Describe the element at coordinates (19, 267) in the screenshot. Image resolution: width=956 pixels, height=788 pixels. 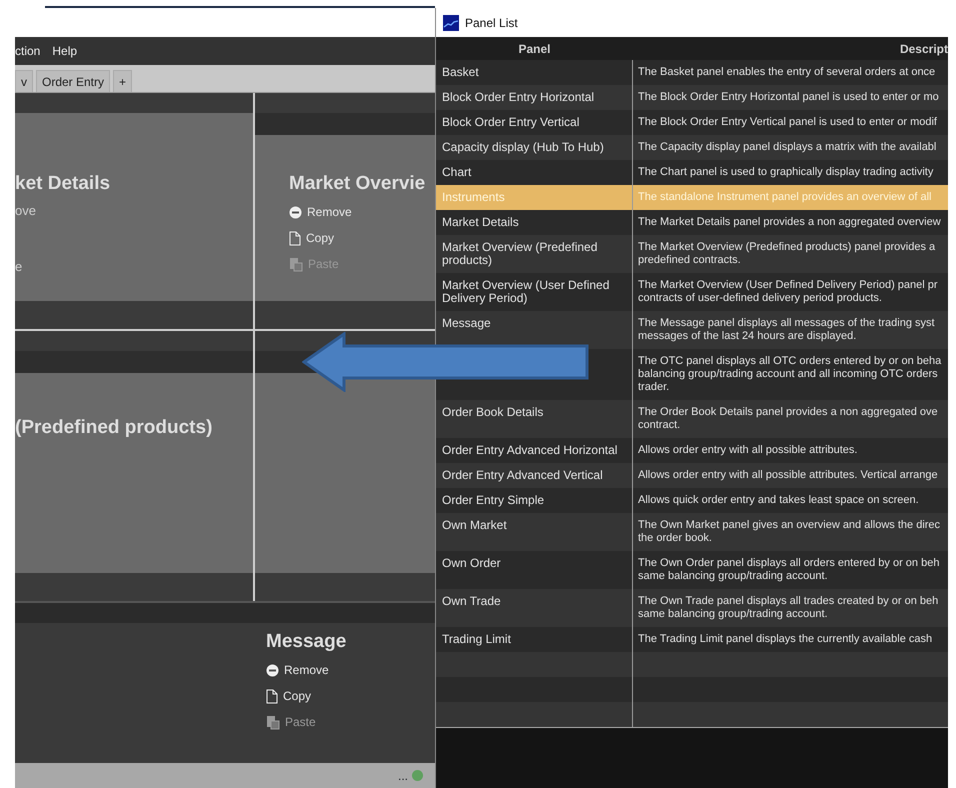
I see `panel-text: e` at that location.